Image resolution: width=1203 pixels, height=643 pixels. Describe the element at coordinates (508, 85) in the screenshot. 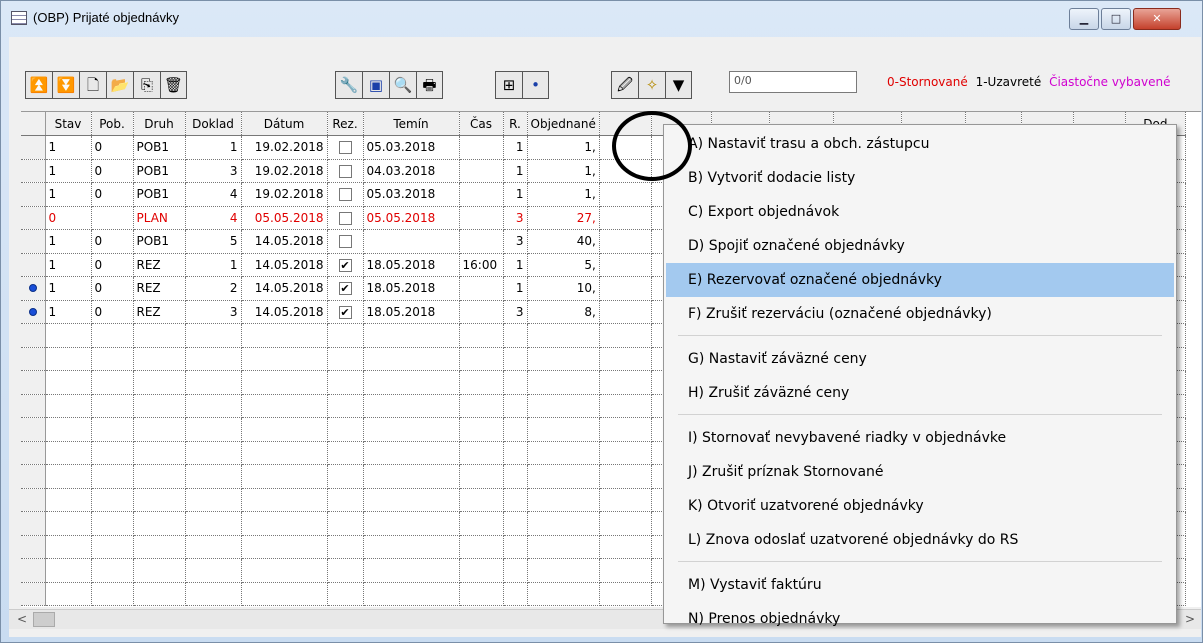

I see `grid-icon: ⊞` at that location.